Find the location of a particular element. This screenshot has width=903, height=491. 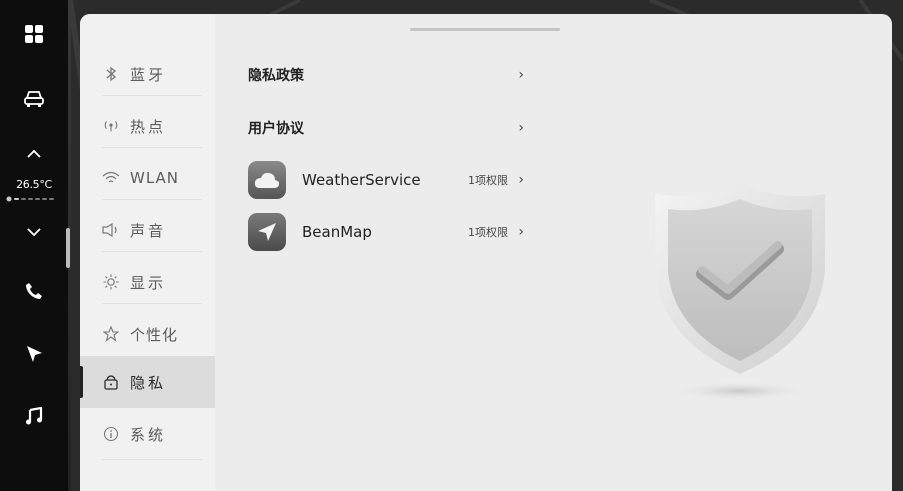

nav-item-label: 隐私 is located at coordinates (148, 382).